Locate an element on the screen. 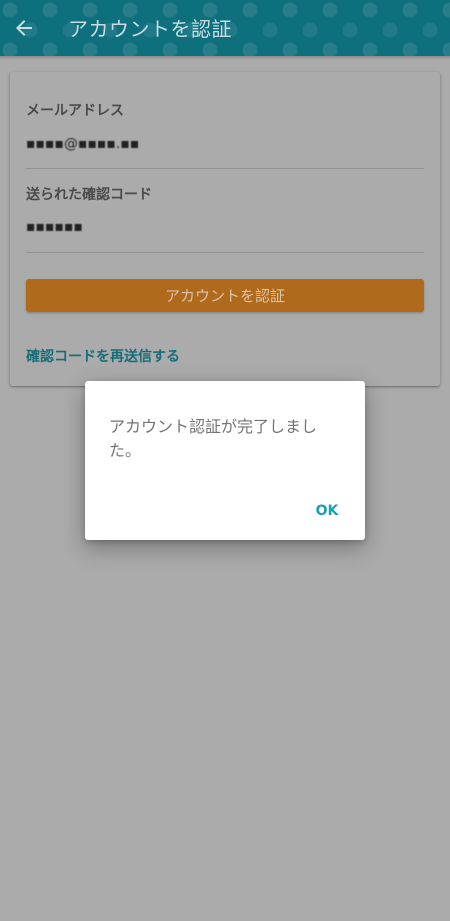  ok-button: OK is located at coordinates (327, 511).